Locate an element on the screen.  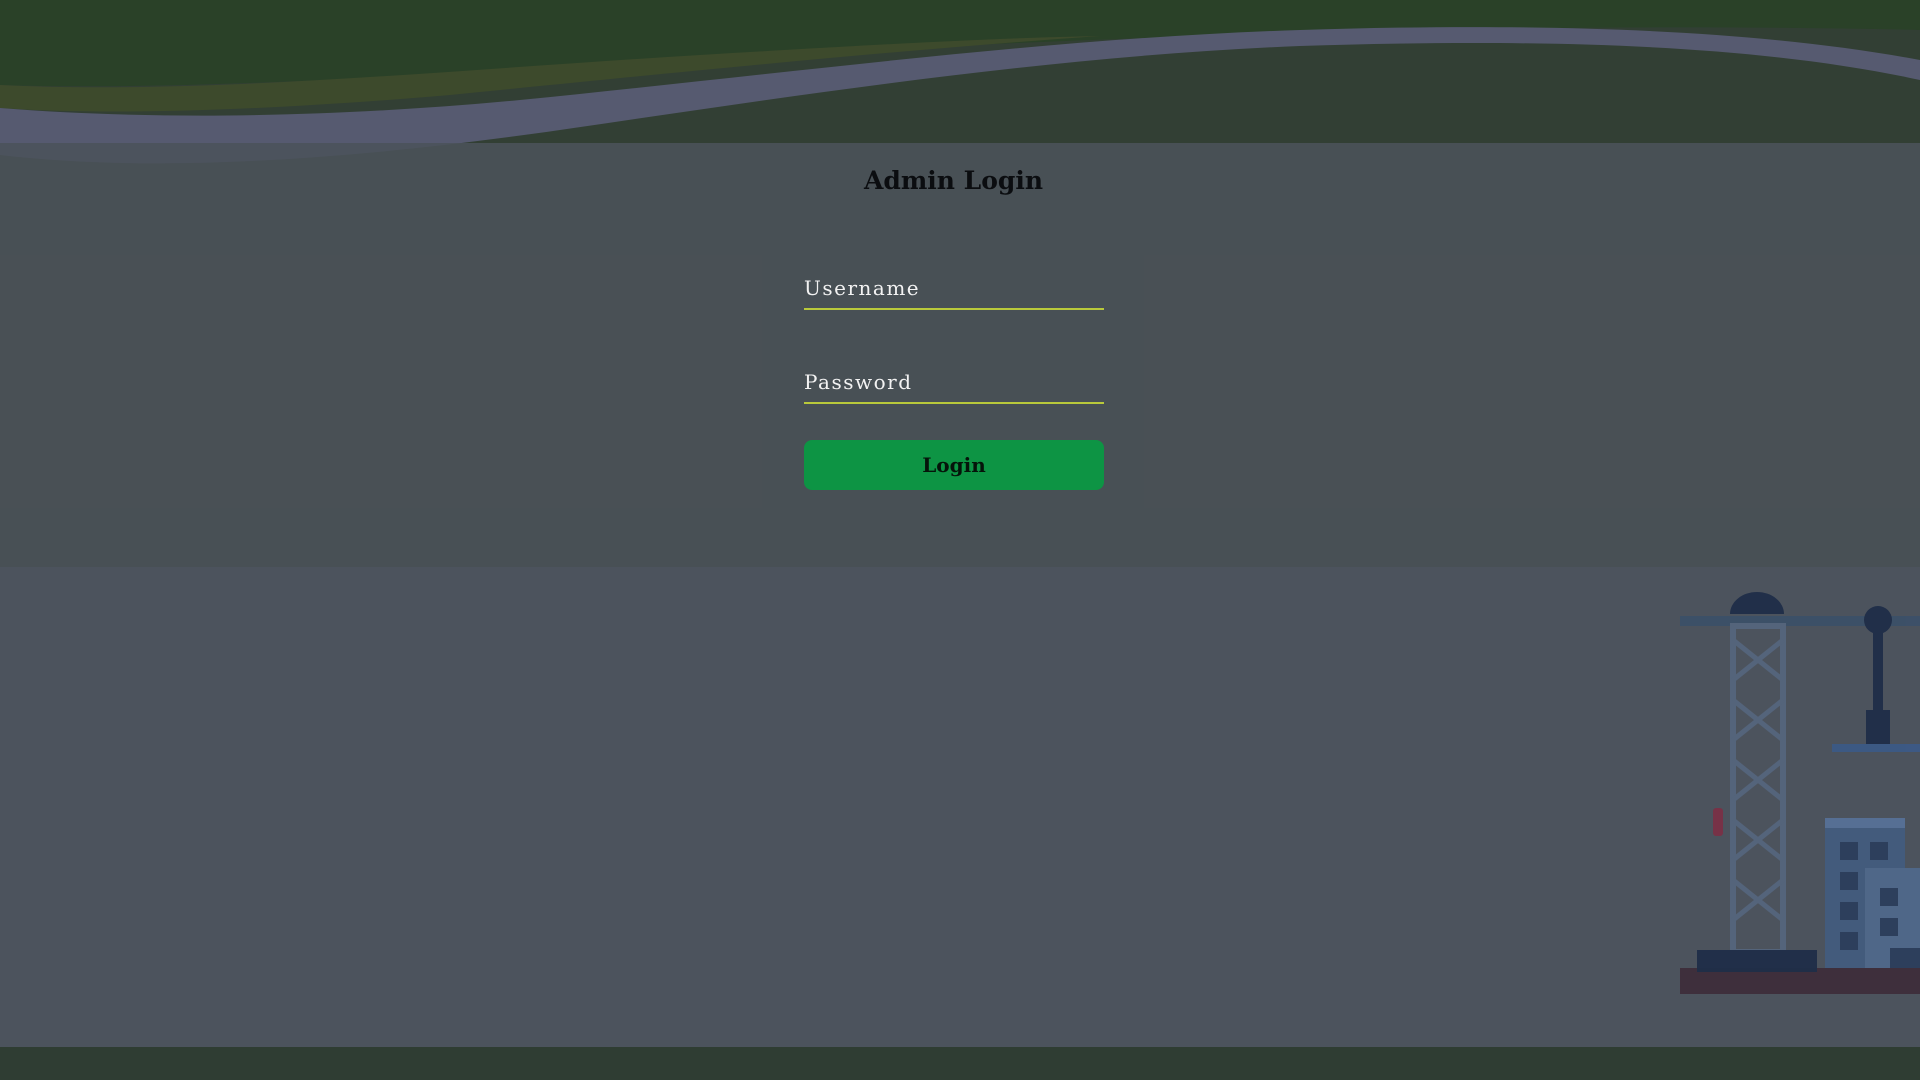
password-input is located at coordinates (954, 382).